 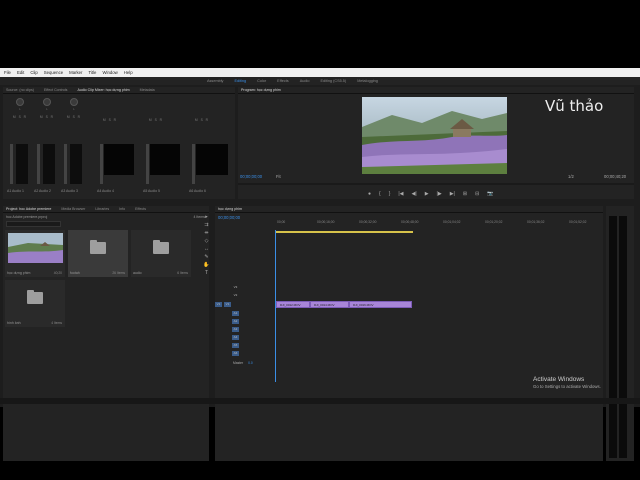 What do you see at coordinates (218, 304) in the screenshot?
I see `source-patch-v1: V1` at bounding box center [218, 304].